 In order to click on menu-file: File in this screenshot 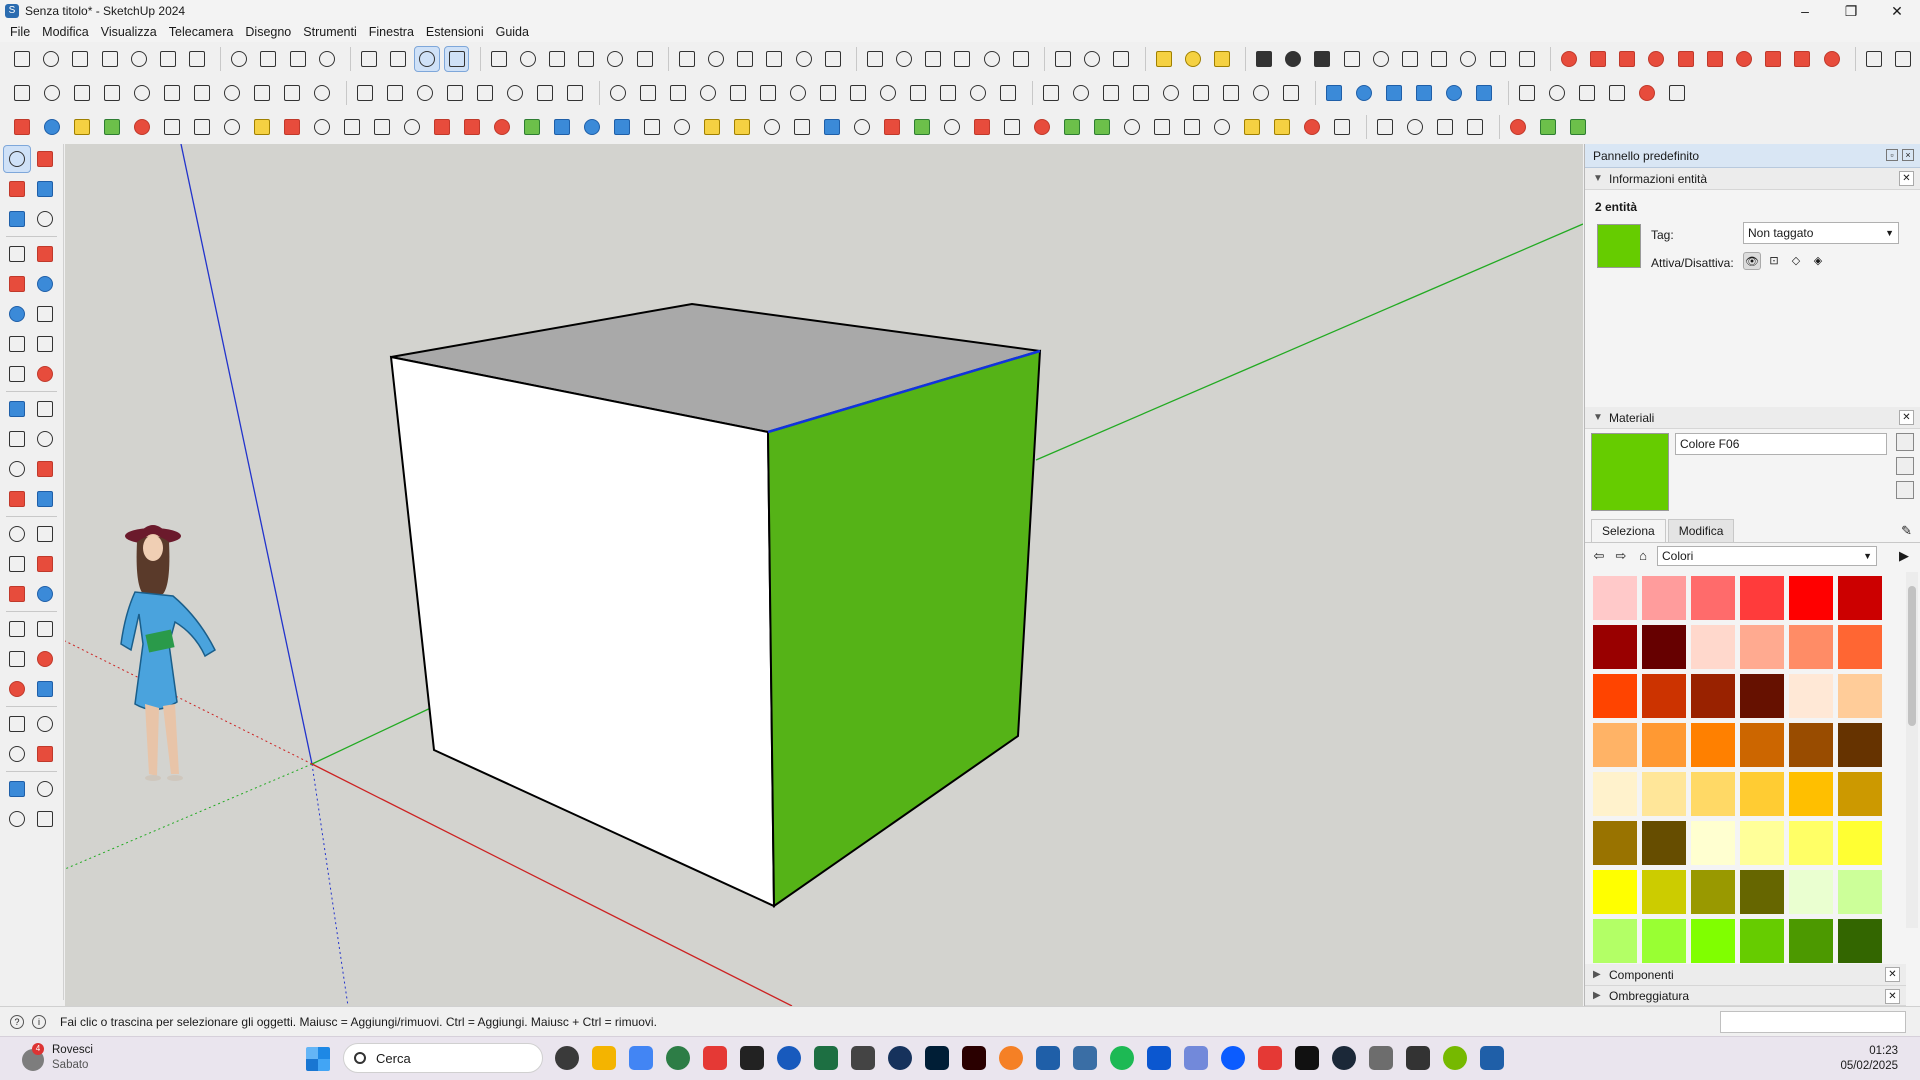, I will do `click(20, 32)`.